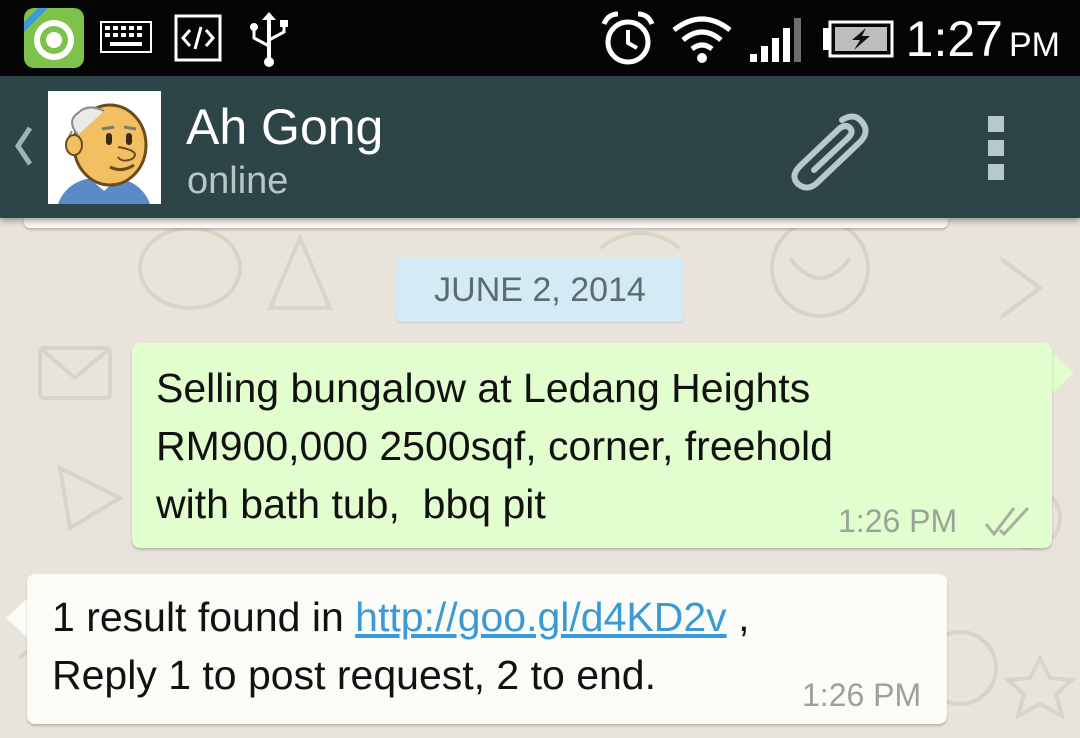 The image size is (1080, 738). Describe the element at coordinates (198, 38) in the screenshot. I see `code-icon` at that location.